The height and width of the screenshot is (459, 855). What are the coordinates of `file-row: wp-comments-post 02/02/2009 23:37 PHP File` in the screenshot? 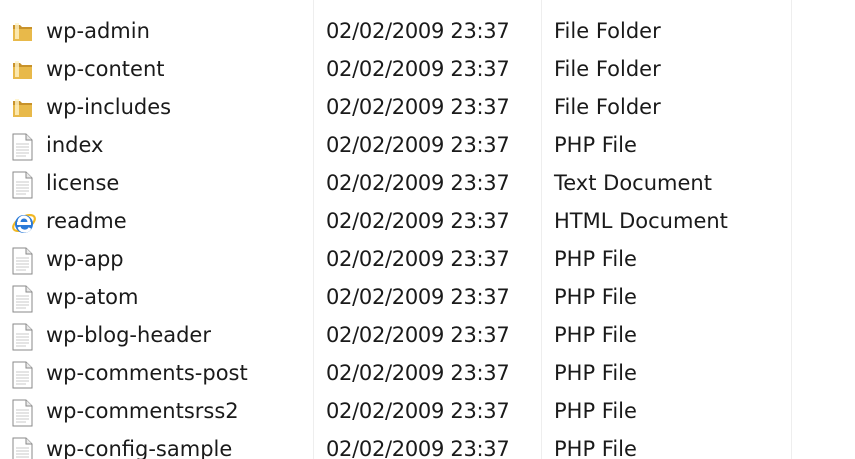 It's located at (427, 373).